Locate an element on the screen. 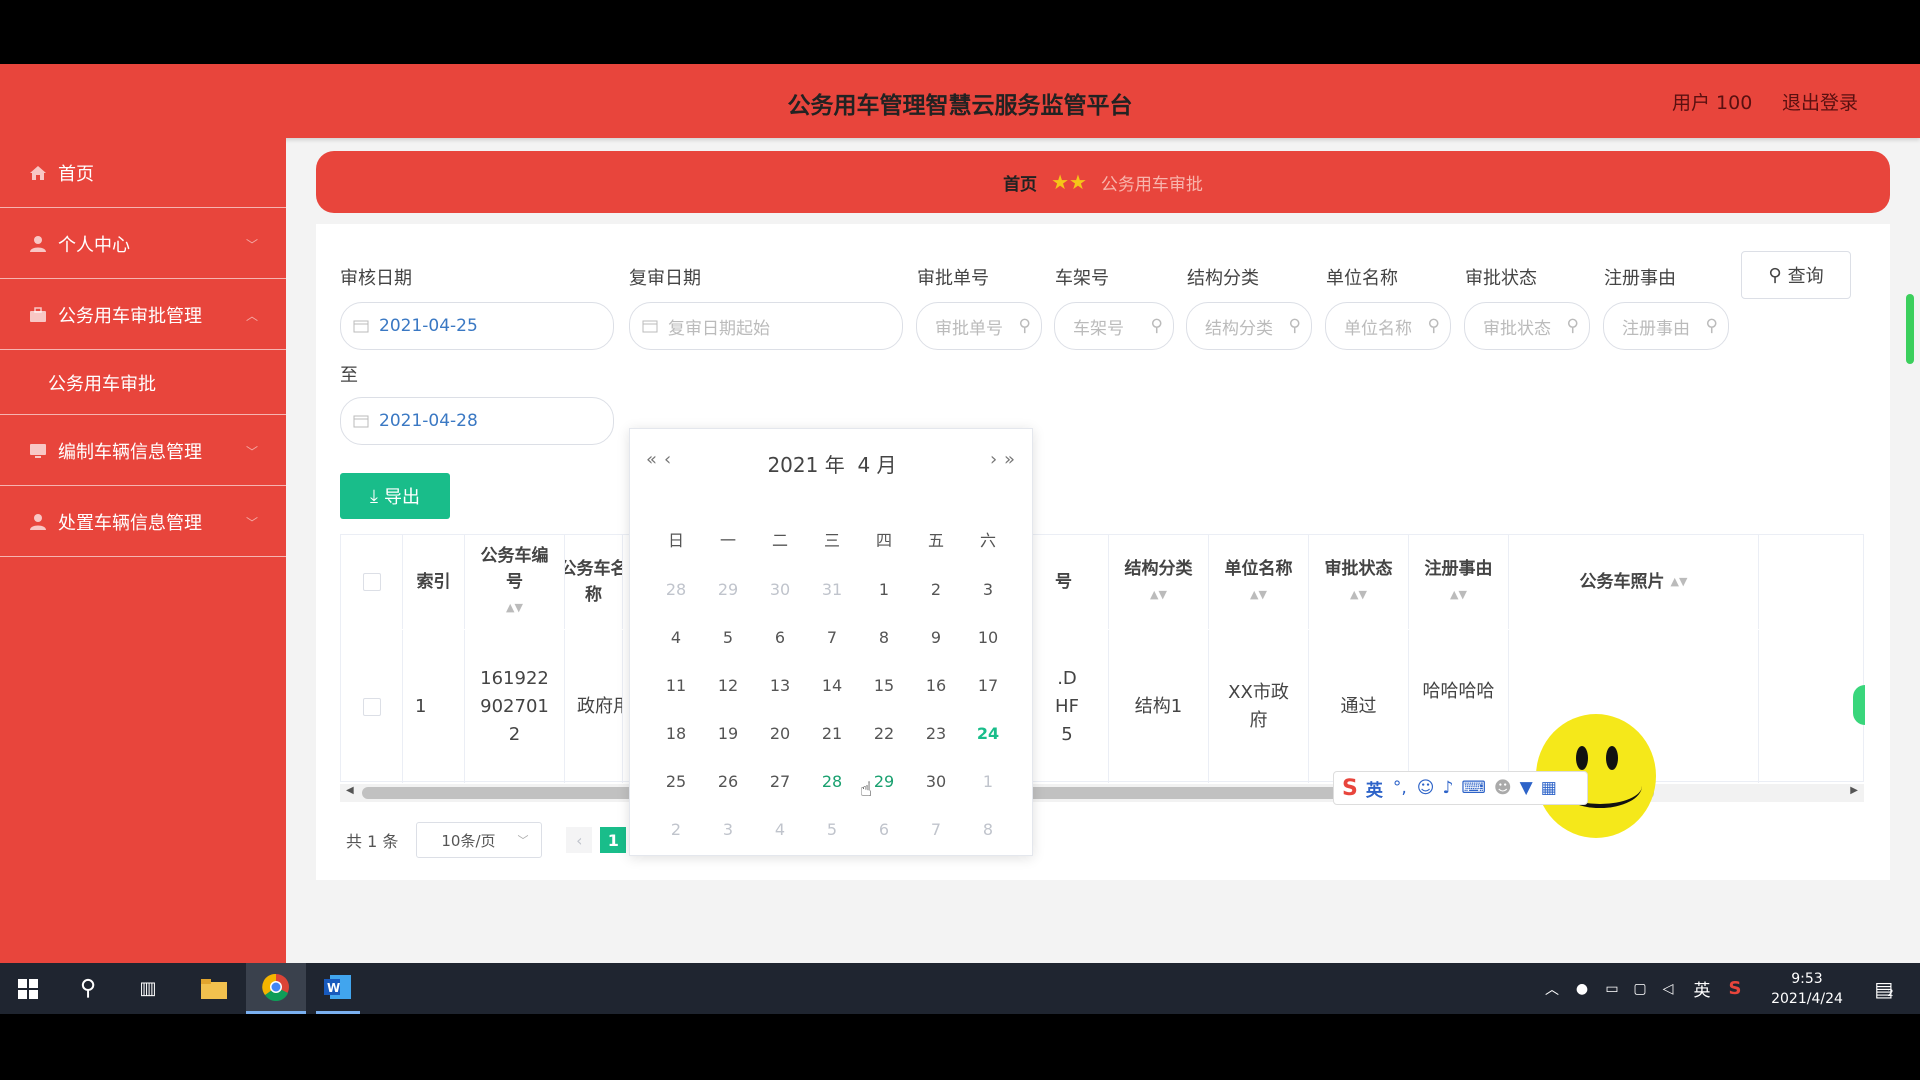 The width and height of the screenshot is (1920, 1080). next-month-icon: › is located at coordinates (993, 459).